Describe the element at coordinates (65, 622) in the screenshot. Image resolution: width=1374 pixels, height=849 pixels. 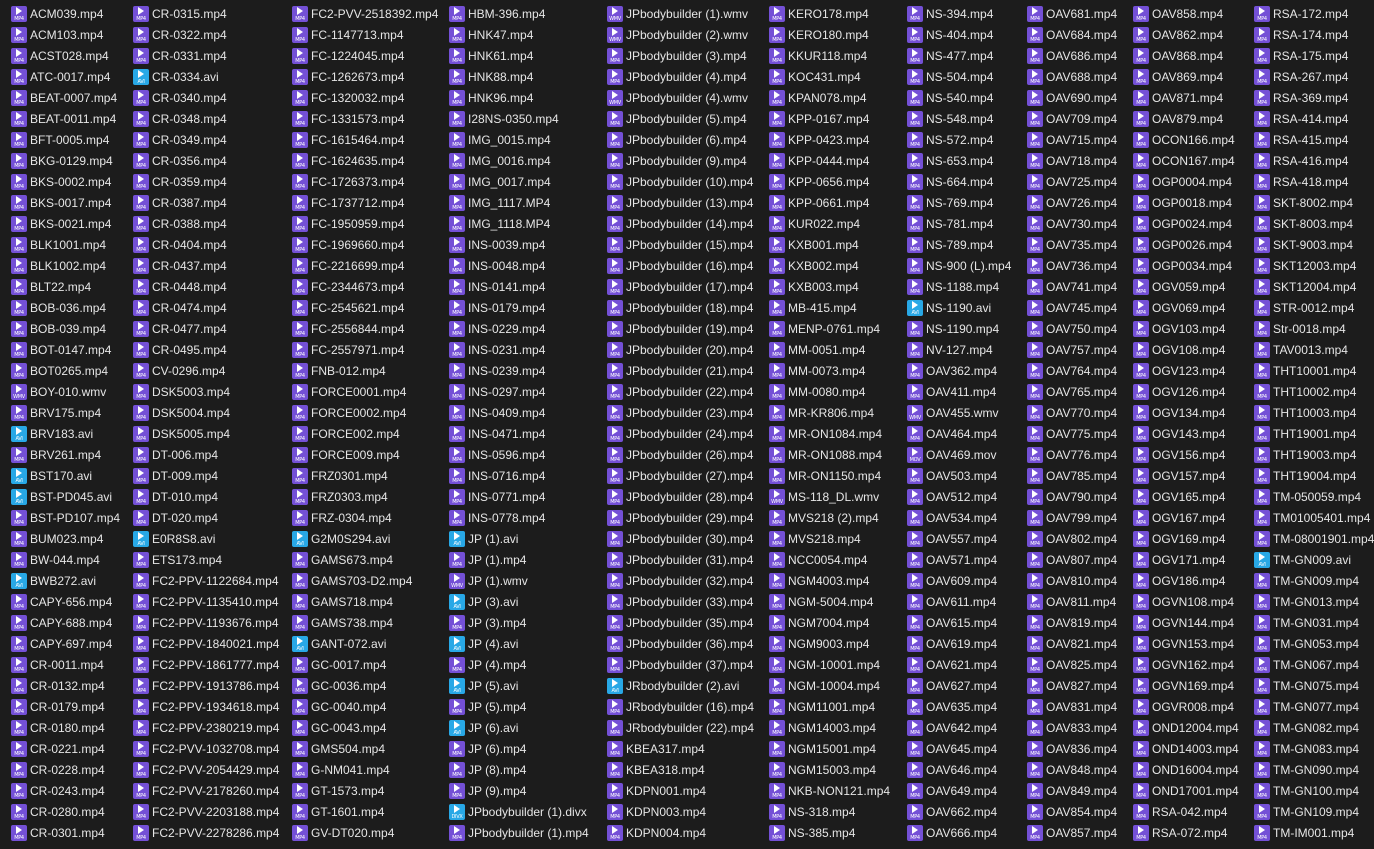
I see `file-item: MP4 CAPY-688.mp4` at that location.